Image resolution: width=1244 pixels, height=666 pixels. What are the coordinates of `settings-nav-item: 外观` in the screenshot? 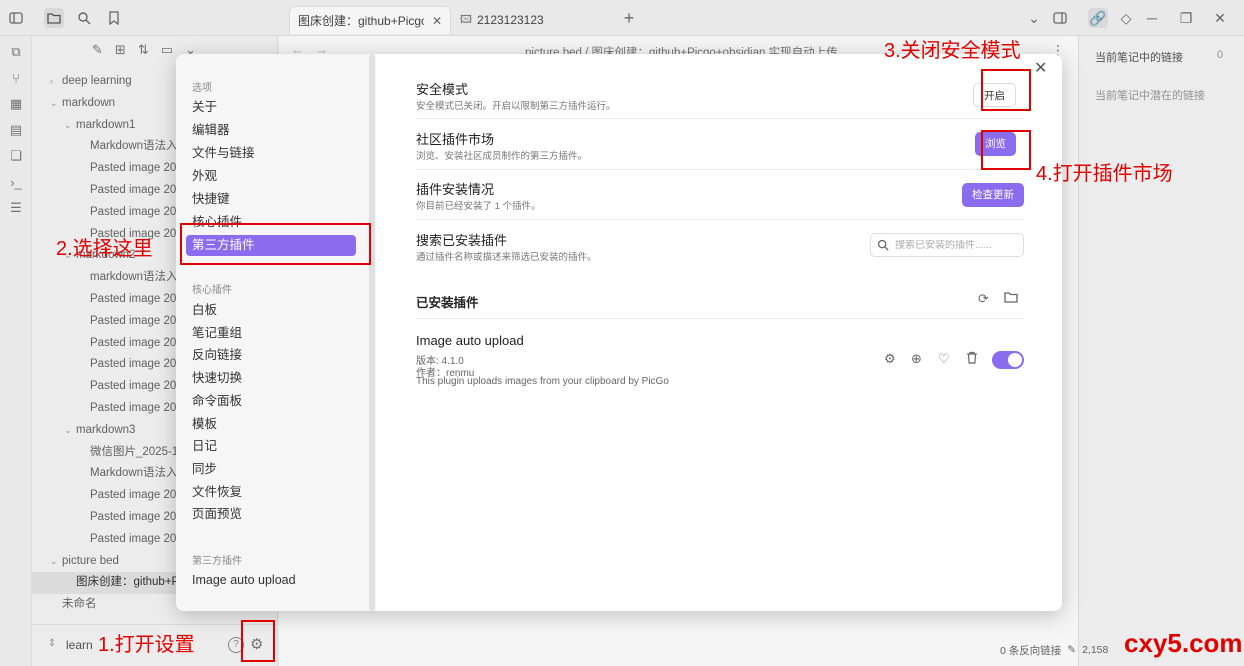 It's located at (271, 176).